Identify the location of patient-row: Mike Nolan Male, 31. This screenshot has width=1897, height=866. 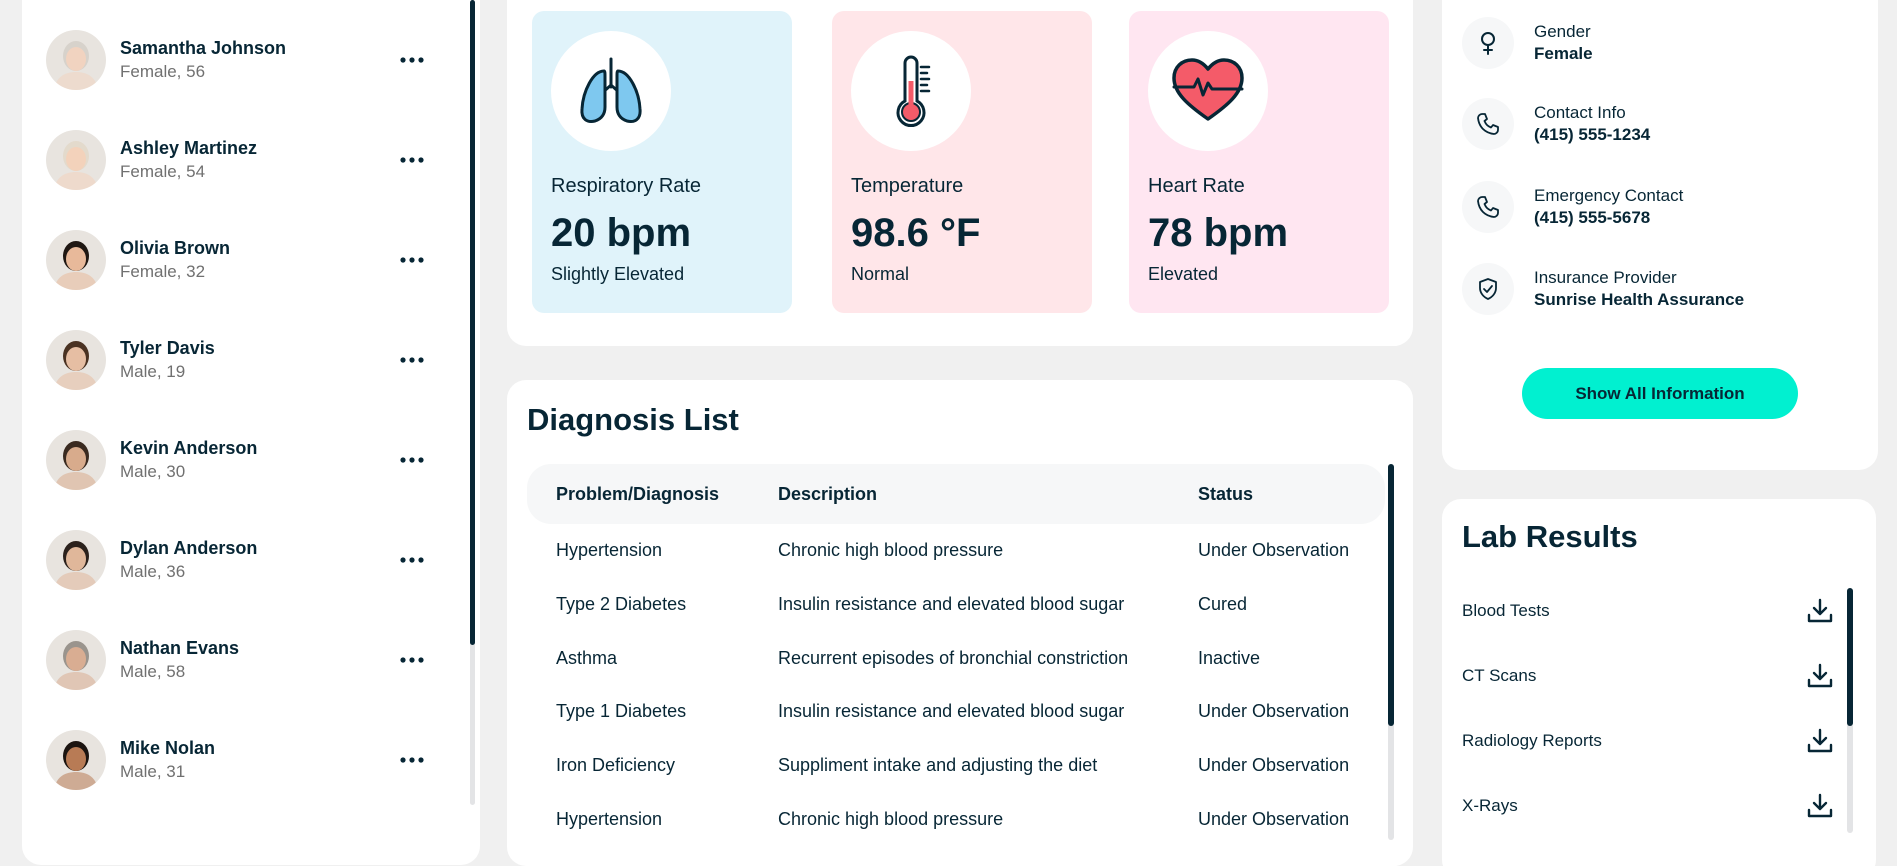
(246, 760).